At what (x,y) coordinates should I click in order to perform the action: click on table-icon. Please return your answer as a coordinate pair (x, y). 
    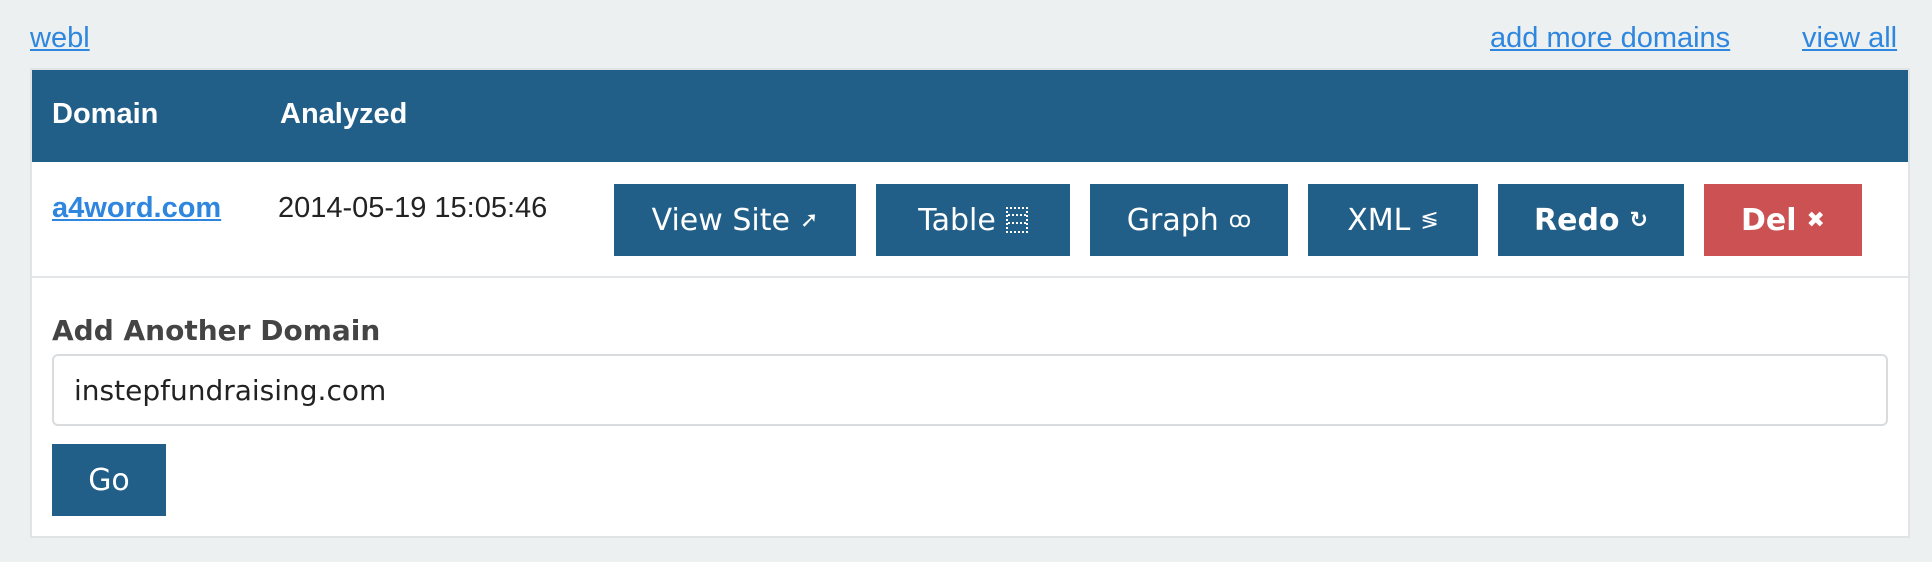
    Looking at the image, I should click on (1016, 220).